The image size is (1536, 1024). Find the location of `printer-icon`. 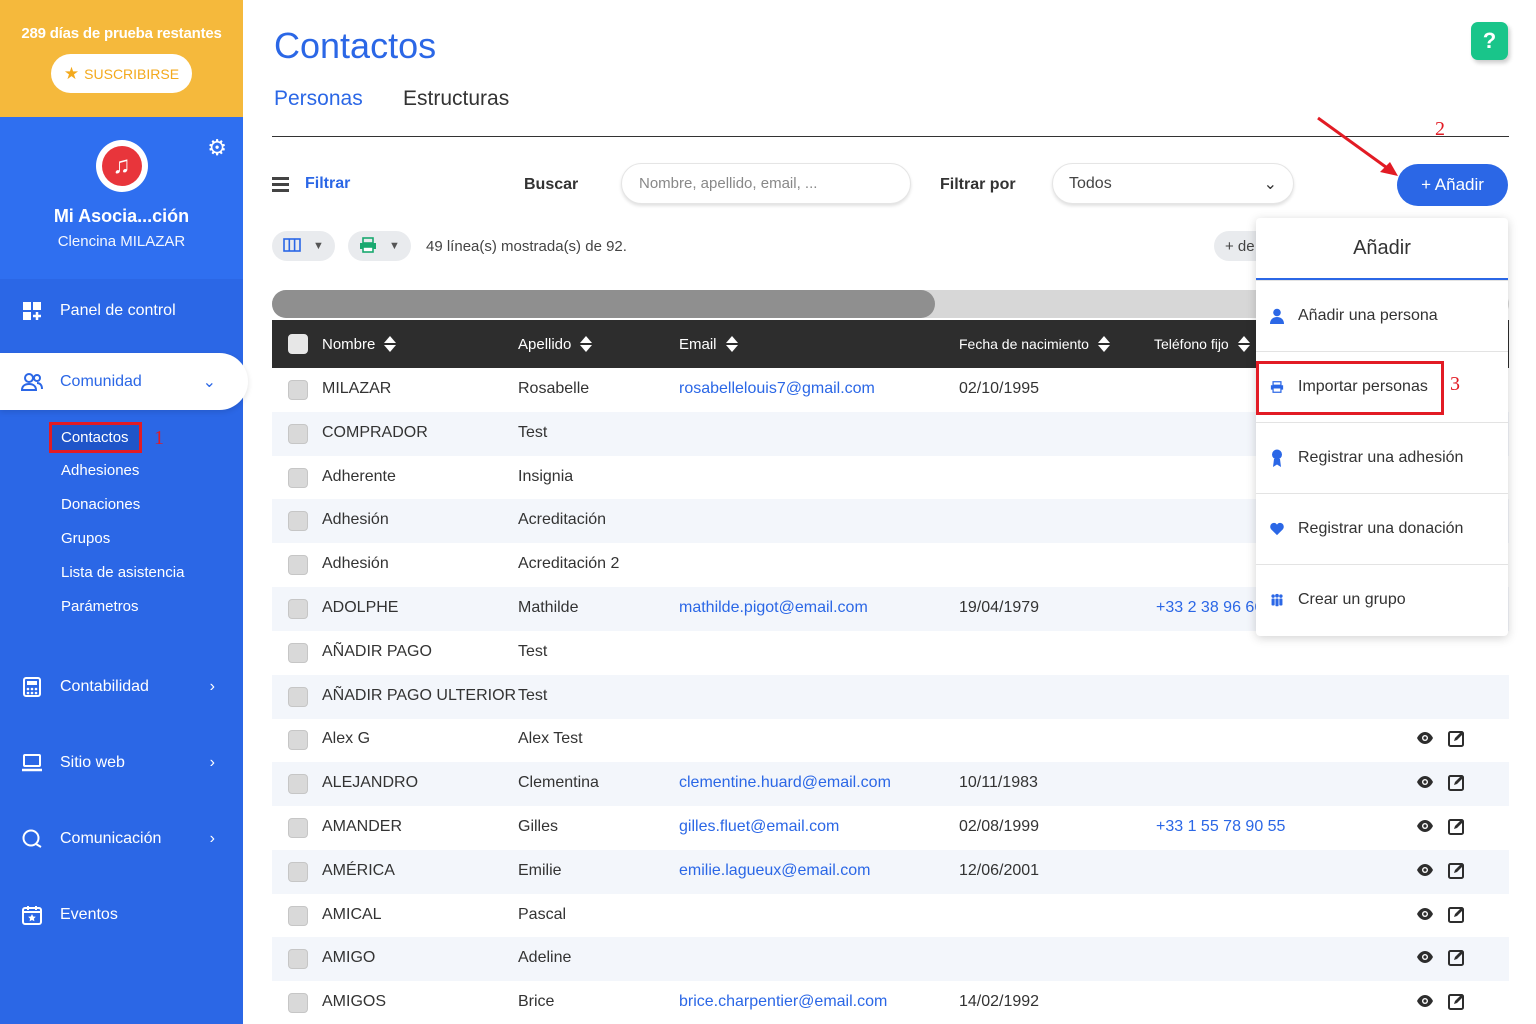

printer-icon is located at coordinates (368, 246).